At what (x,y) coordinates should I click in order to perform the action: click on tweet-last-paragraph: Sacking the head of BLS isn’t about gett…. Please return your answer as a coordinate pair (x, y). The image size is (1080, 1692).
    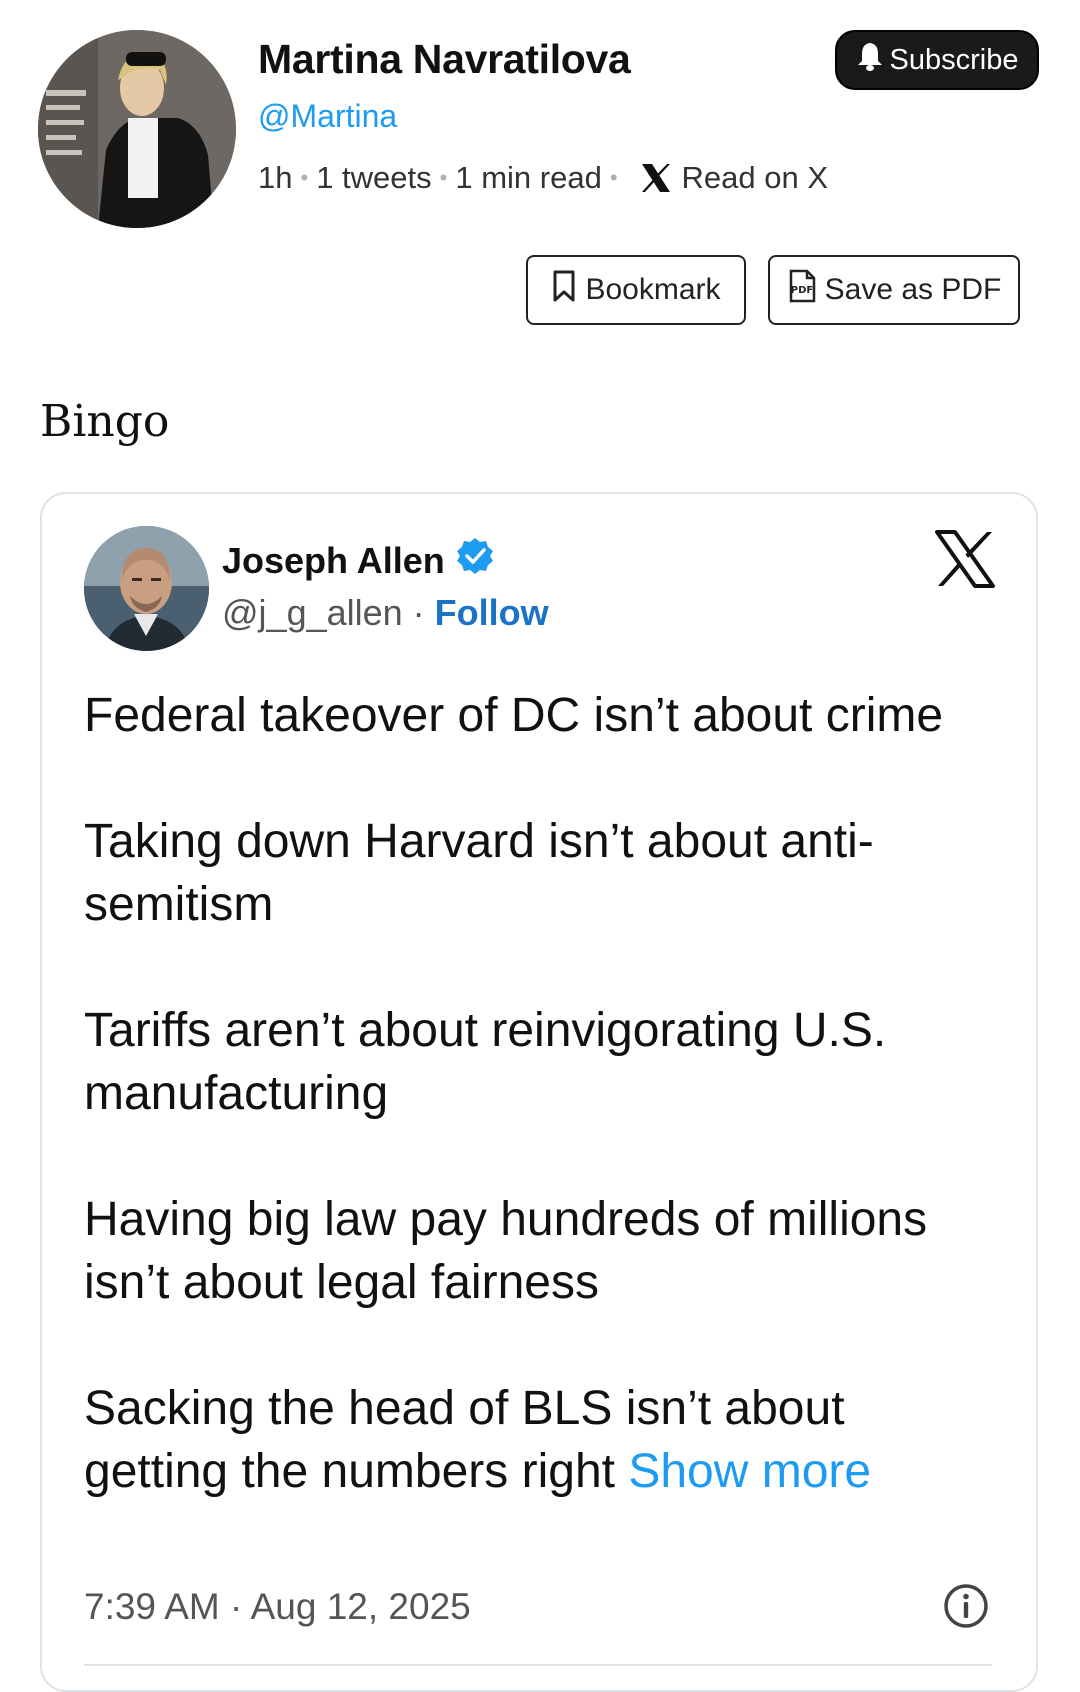
    Looking at the image, I should click on (534, 1440).